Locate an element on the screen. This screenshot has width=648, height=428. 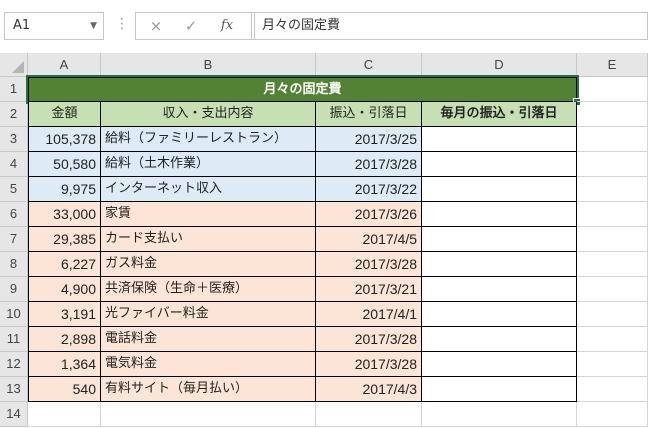
row-header-5: 5 is located at coordinates (14, 189).